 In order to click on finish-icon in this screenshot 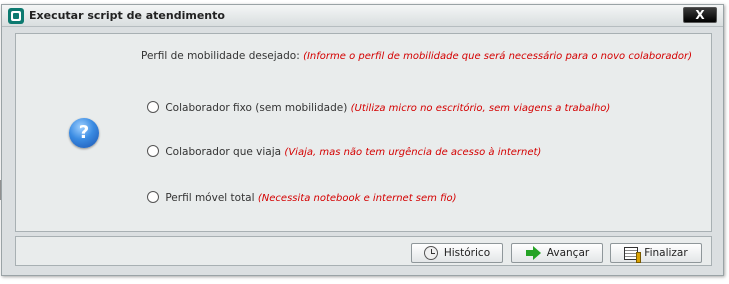, I will do `click(633, 254)`.